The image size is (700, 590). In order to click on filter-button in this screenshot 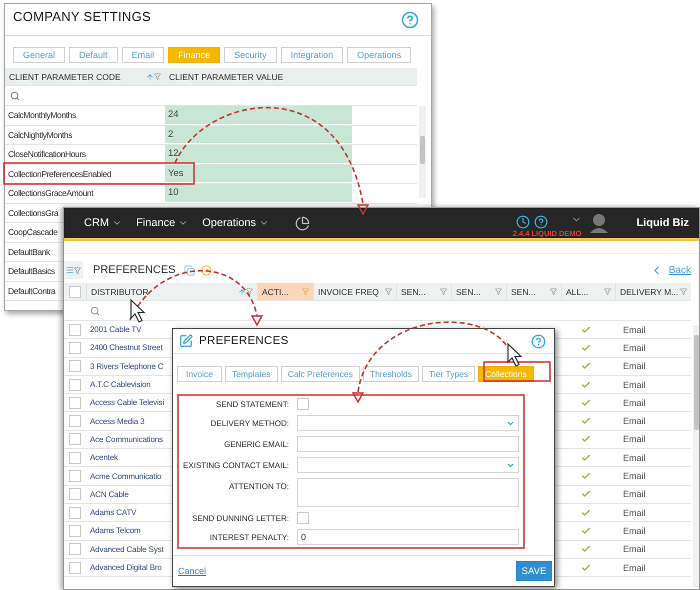, I will do `click(73, 270)`.